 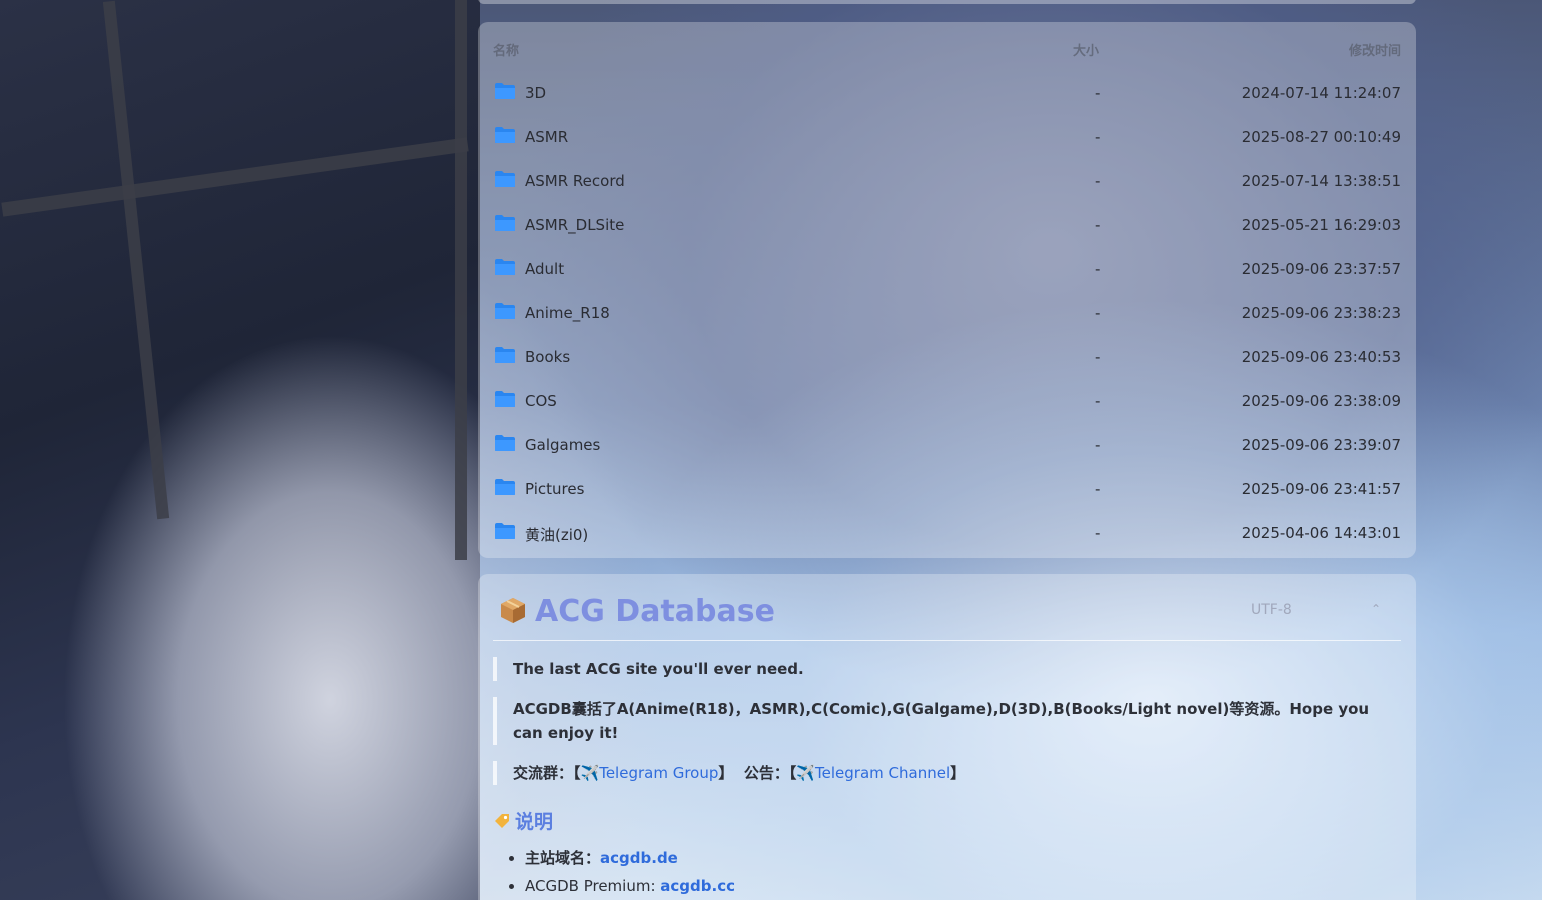 I want to click on file-modified: 2025-08-27 00:10:49, so click(x=1321, y=137).